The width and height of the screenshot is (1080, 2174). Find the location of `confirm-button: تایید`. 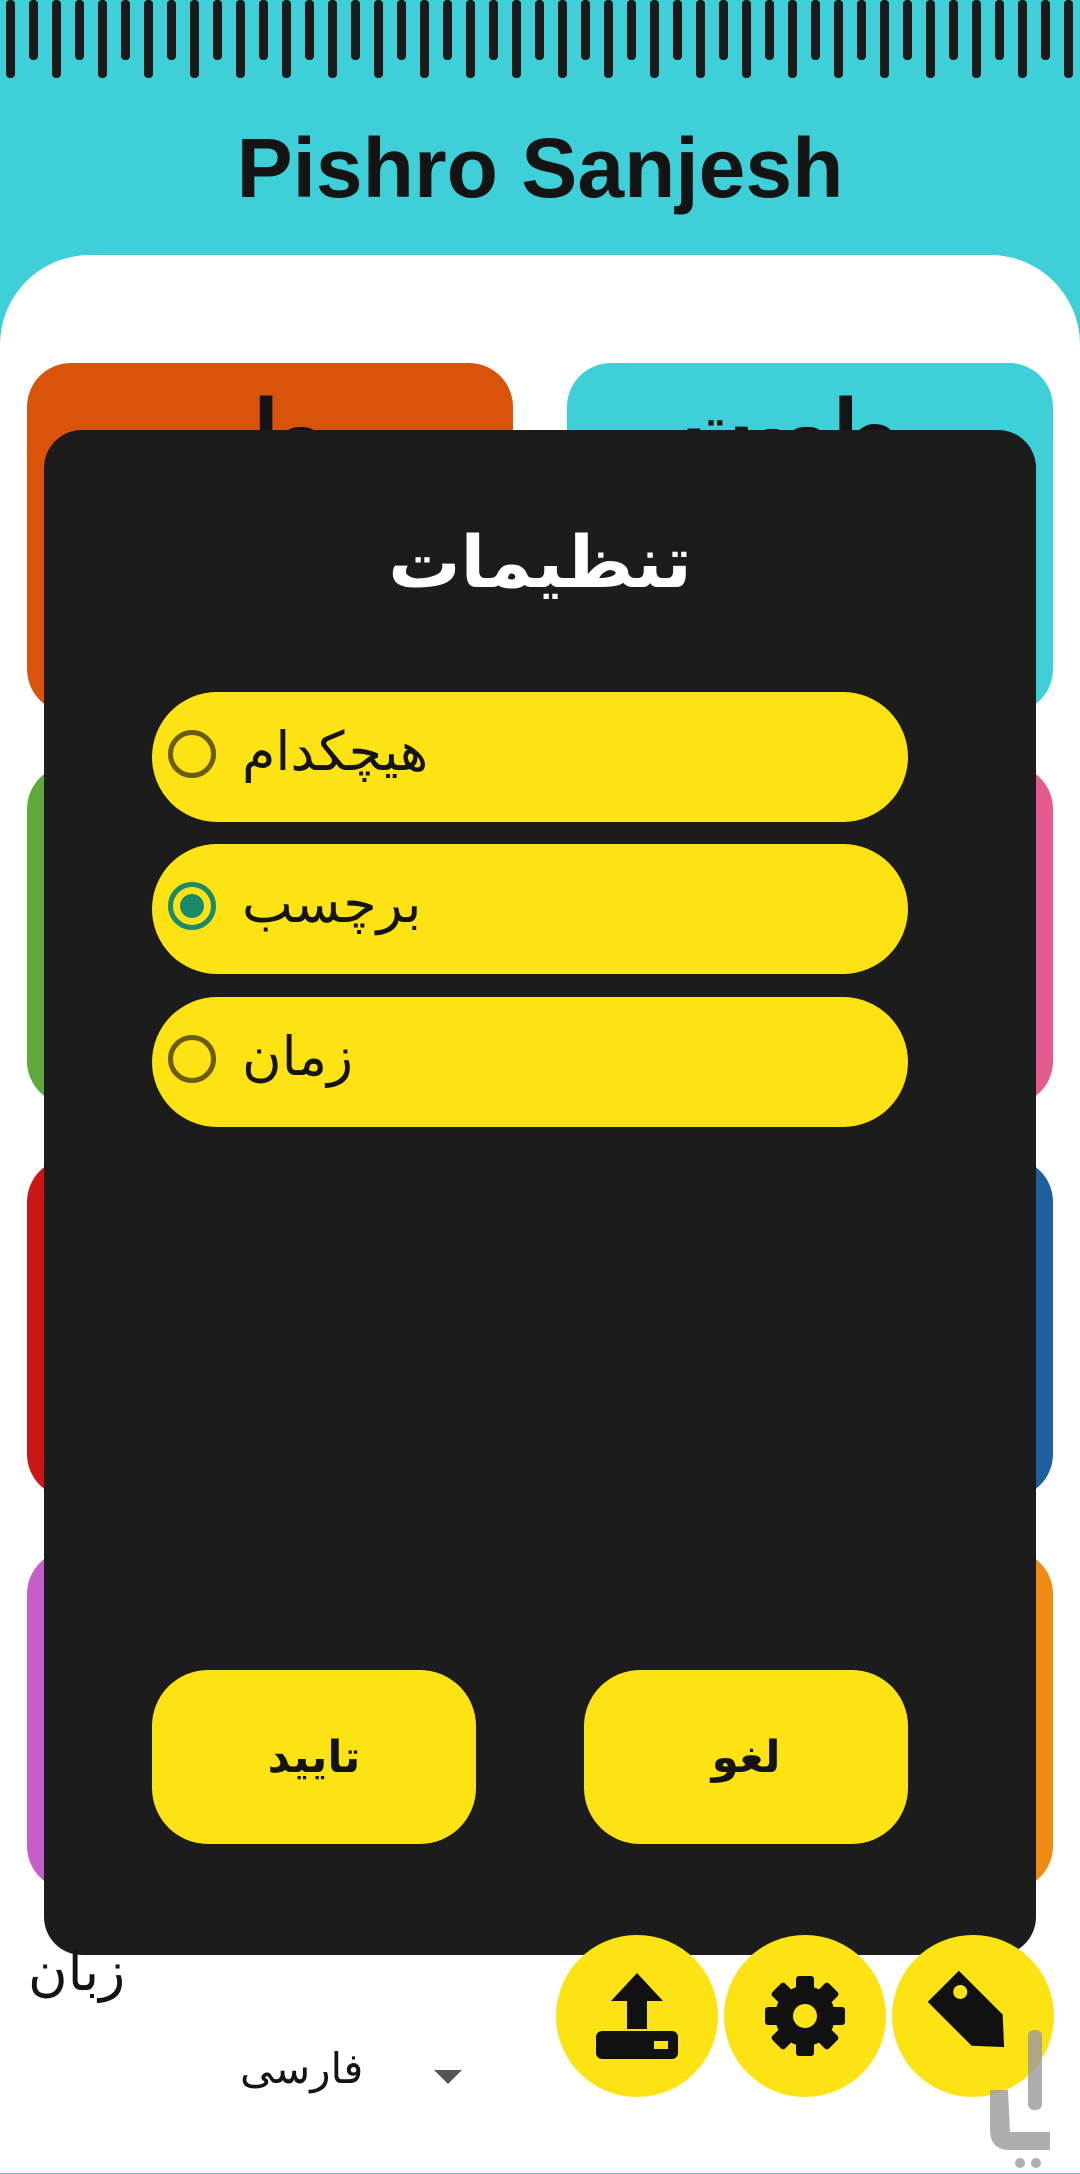

confirm-button: تایید is located at coordinates (314, 1757).